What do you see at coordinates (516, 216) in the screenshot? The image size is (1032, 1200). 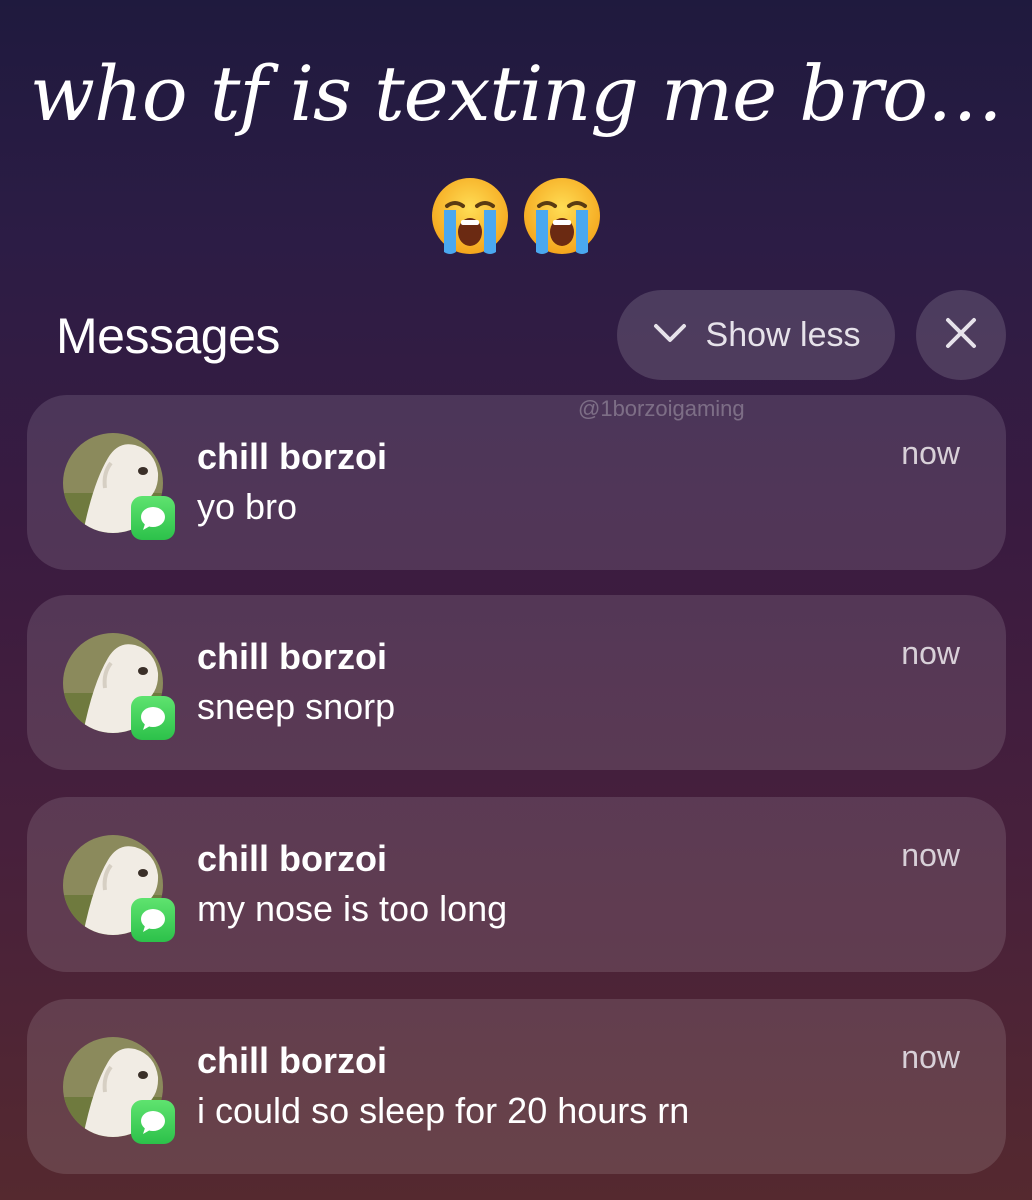 I see `emoji-row` at bounding box center [516, 216].